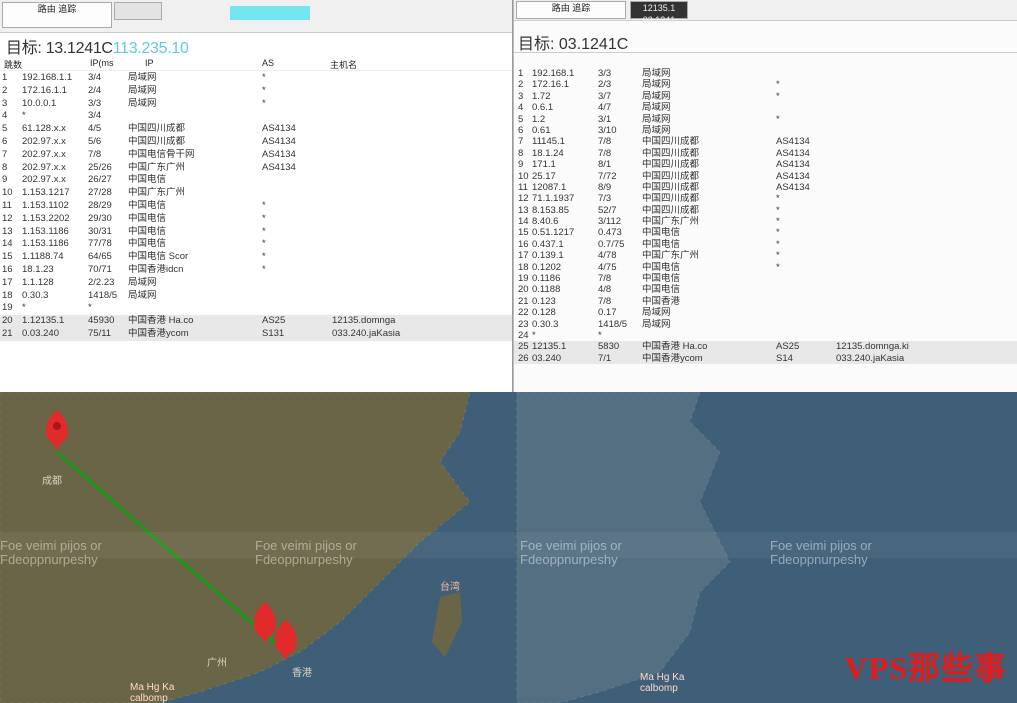  What do you see at coordinates (268, 63) in the screenshot?
I see `column-header-as: AS` at bounding box center [268, 63].